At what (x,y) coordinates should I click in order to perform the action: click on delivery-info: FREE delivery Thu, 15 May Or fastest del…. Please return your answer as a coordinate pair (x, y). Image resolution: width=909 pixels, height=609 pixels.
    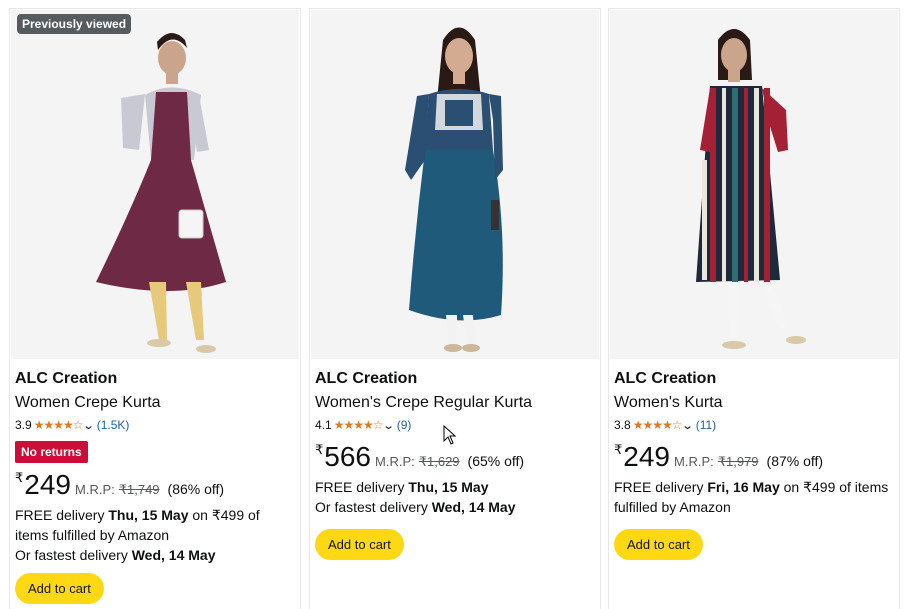
    Looking at the image, I should click on (454, 497).